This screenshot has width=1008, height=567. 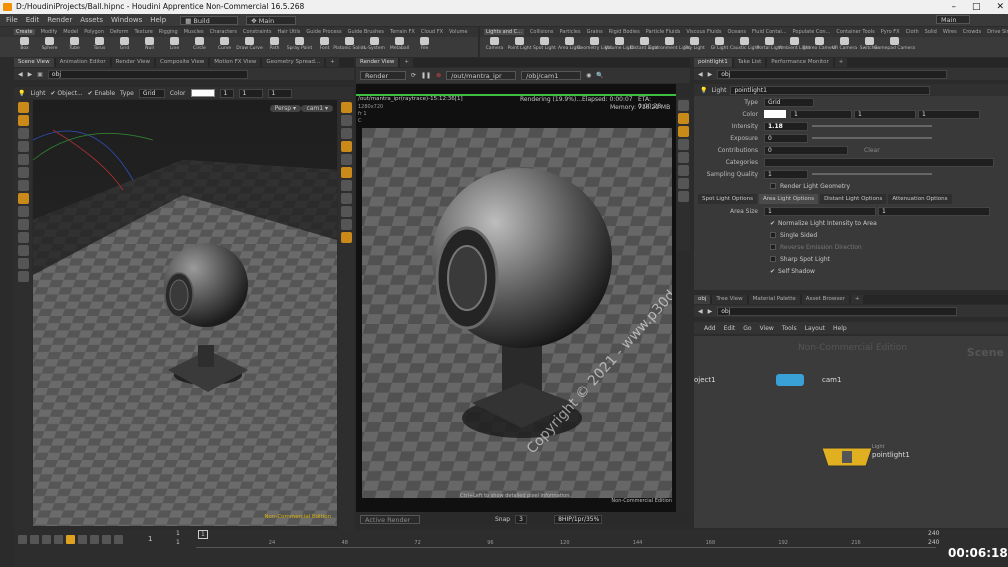 What do you see at coordinates (383, 75) in the screenshot?
I see `render-button: Render` at bounding box center [383, 75].